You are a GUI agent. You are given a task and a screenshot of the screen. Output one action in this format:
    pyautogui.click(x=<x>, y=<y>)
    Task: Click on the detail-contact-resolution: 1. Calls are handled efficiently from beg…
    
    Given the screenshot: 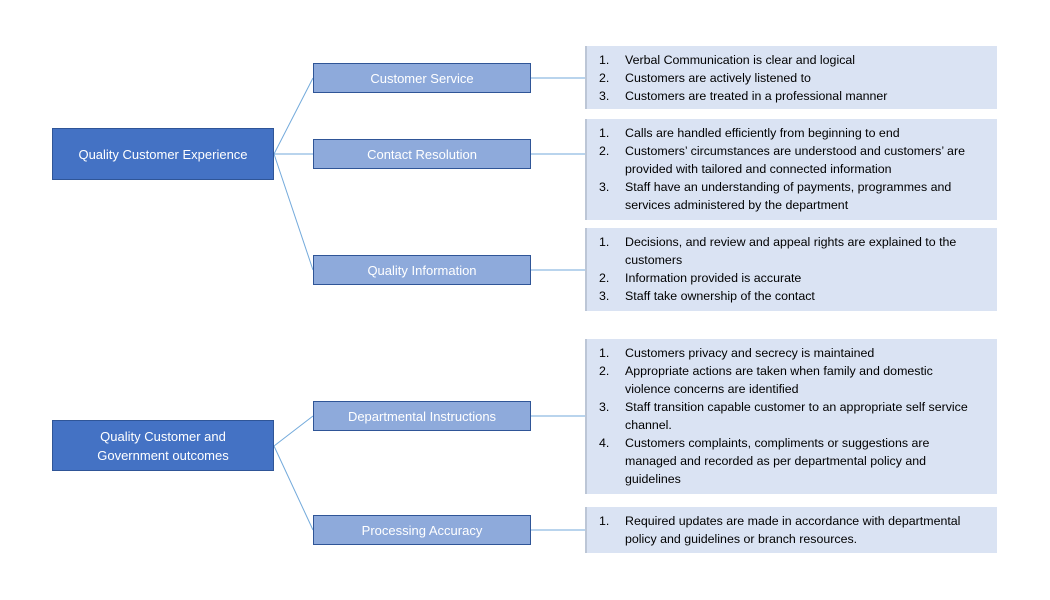 What is the action you would take?
    pyautogui.click(x=791, y=169)
    